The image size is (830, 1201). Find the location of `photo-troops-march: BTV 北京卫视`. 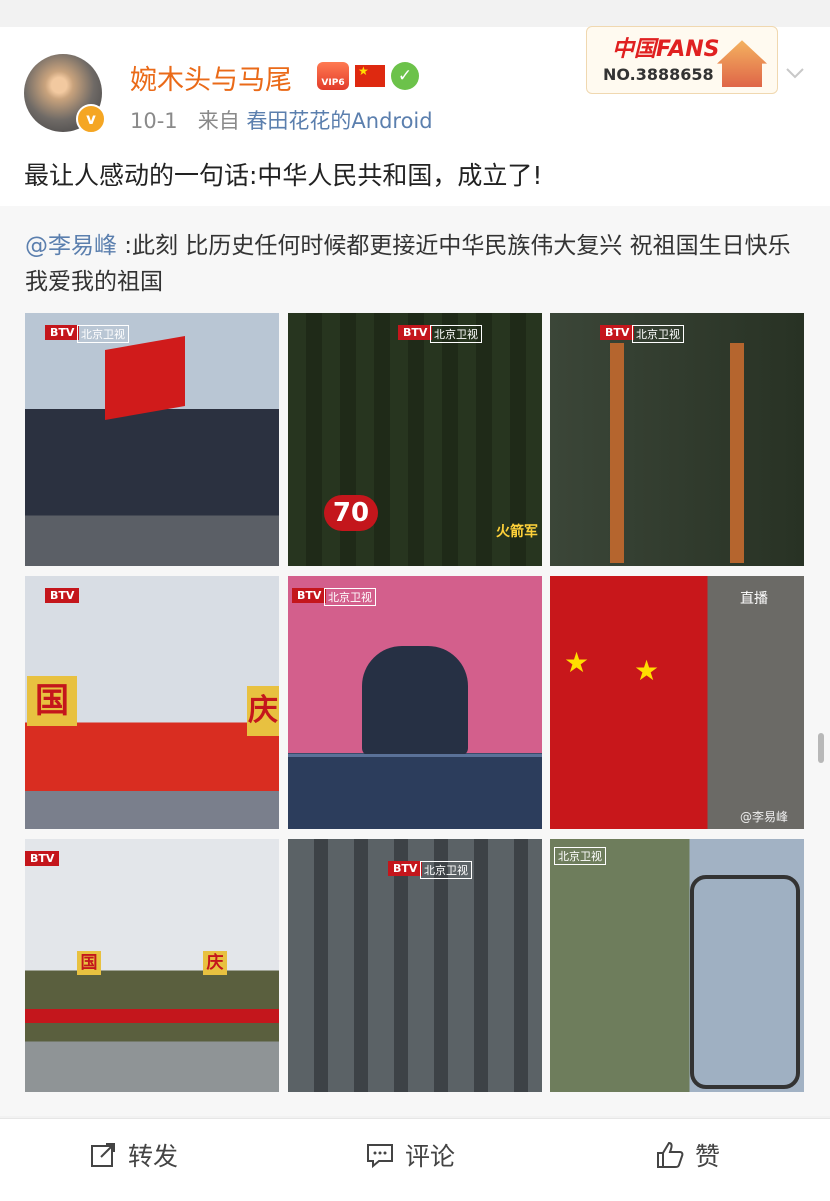

photo-troops-march: BTV 北京卫视 is located at coordinates (415, 965).